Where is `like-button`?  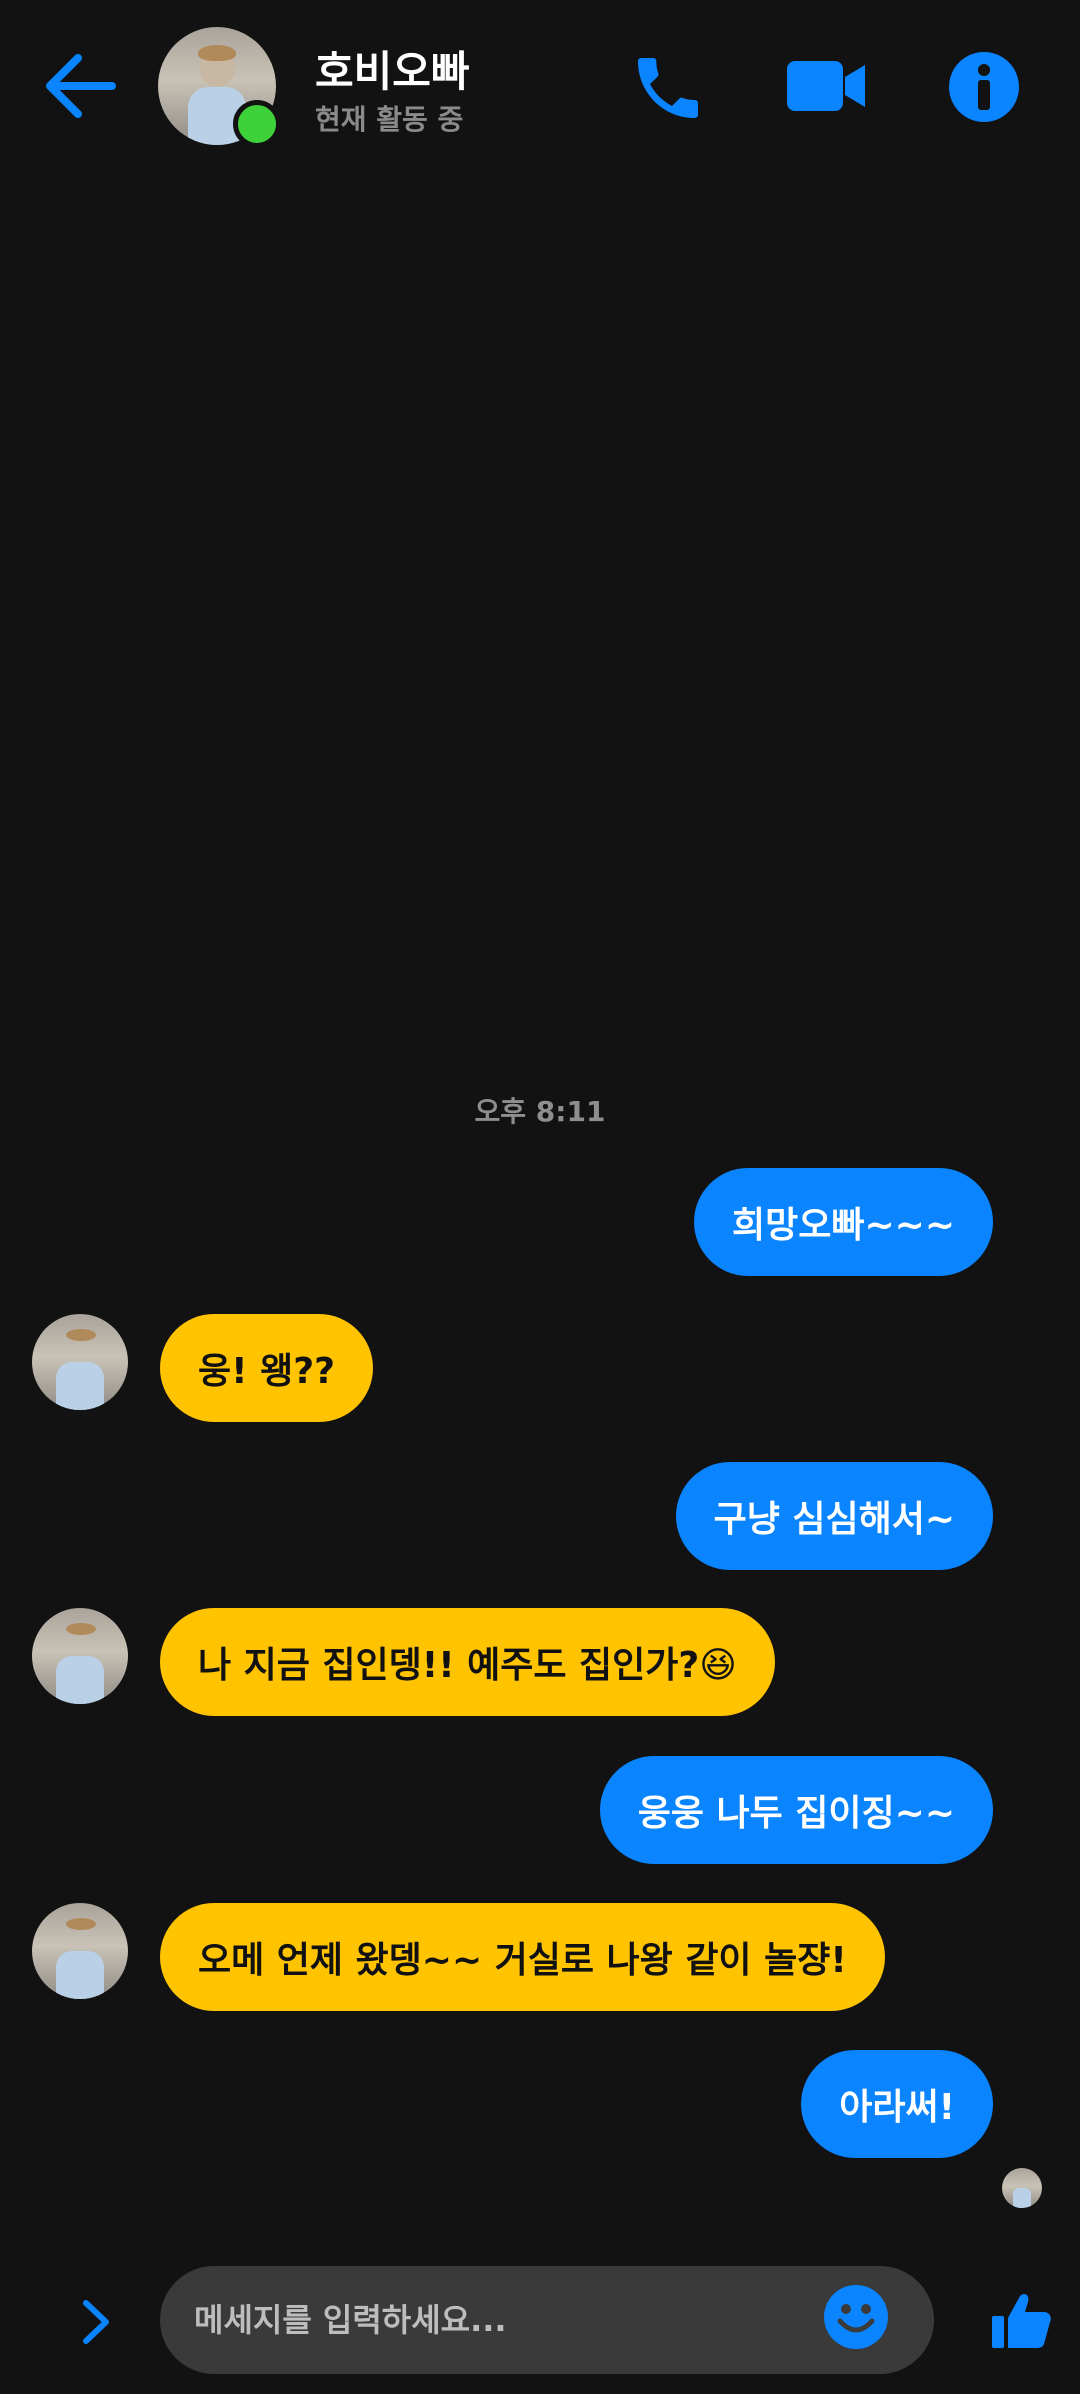 like-button is located at coordinates (1022, 2320).